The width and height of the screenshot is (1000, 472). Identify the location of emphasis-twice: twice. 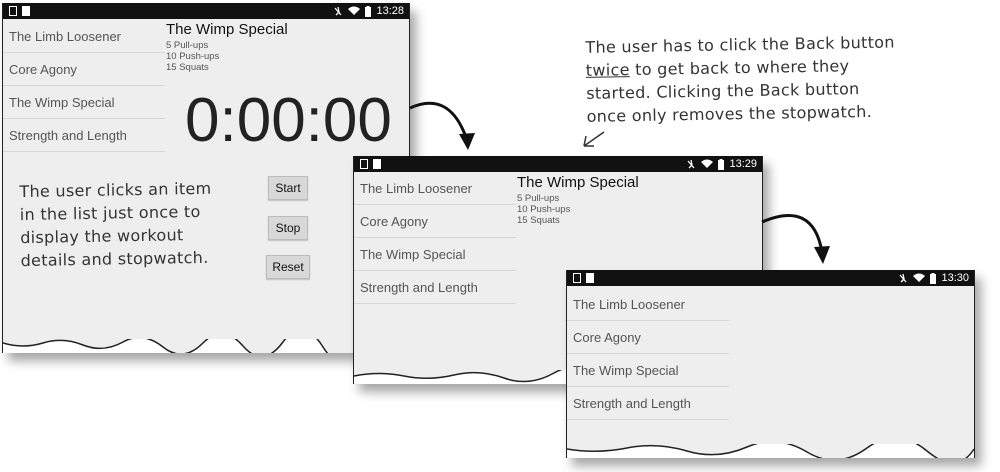
(607, 70).